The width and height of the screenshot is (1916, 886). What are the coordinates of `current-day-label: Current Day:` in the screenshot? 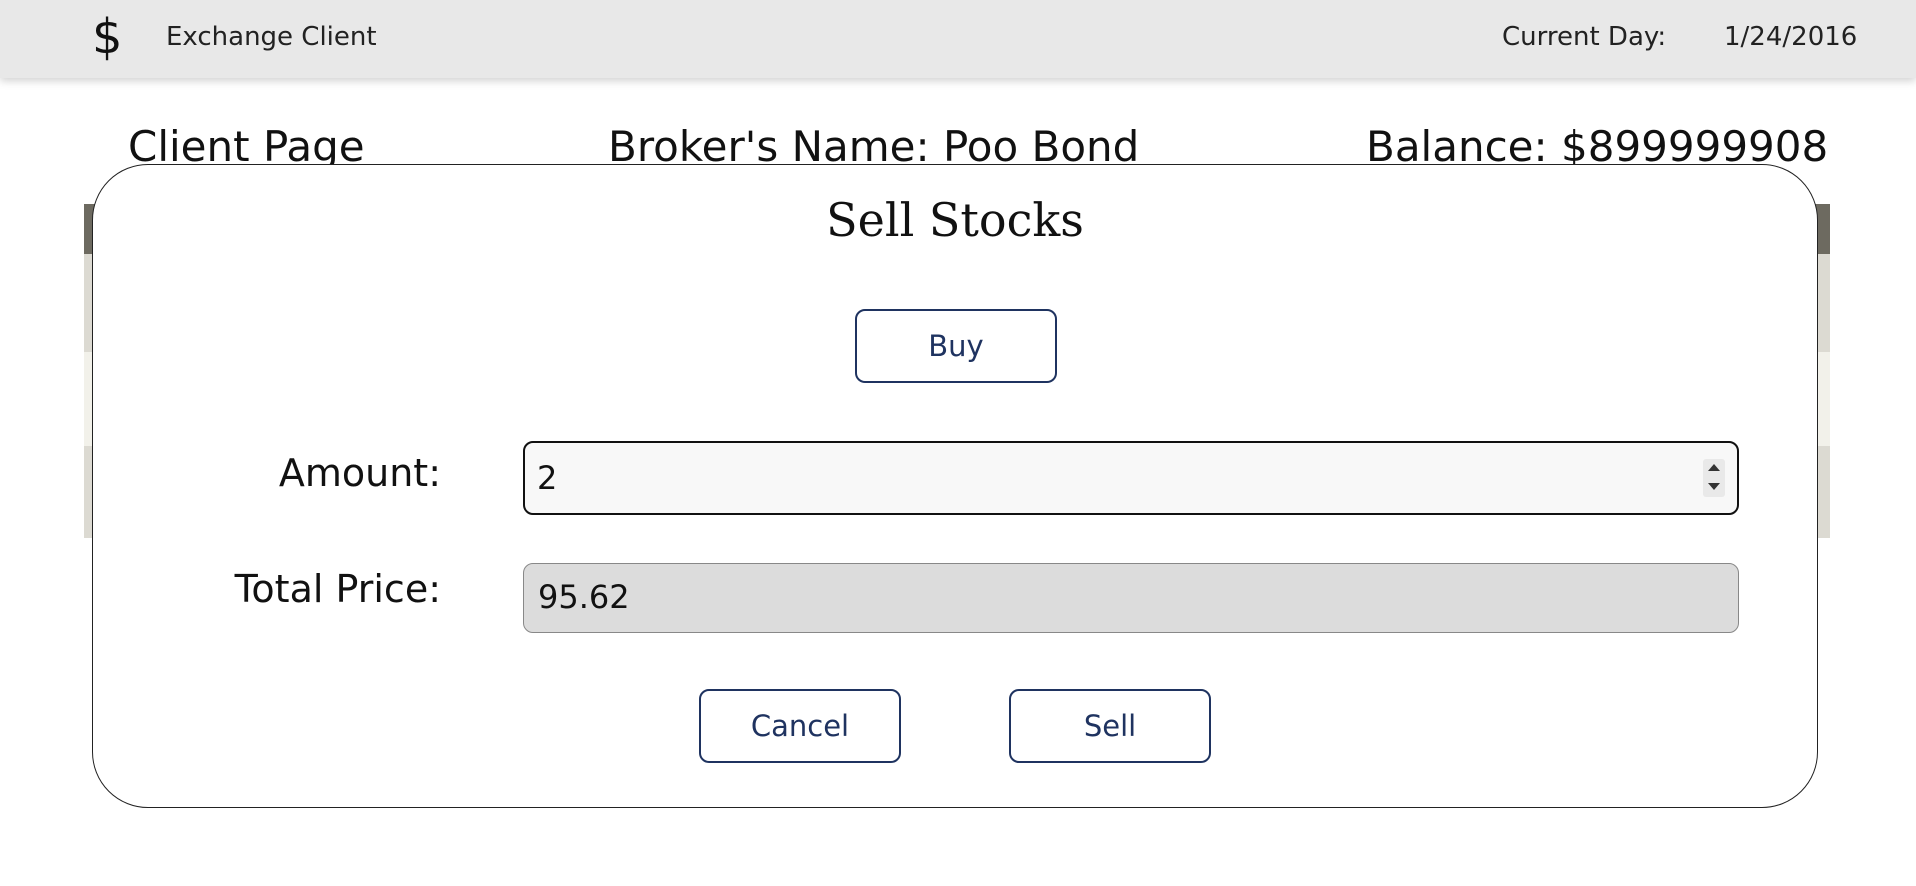 It's located at (1584, 37).